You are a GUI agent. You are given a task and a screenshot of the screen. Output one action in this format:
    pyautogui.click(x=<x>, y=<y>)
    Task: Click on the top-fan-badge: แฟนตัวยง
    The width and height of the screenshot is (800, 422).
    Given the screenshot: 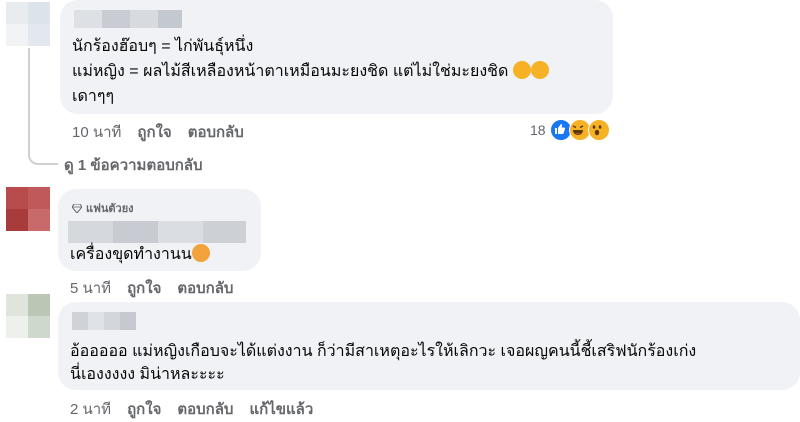 What is the action you would take?
    pyautogui.click(x=103, y=208)
    